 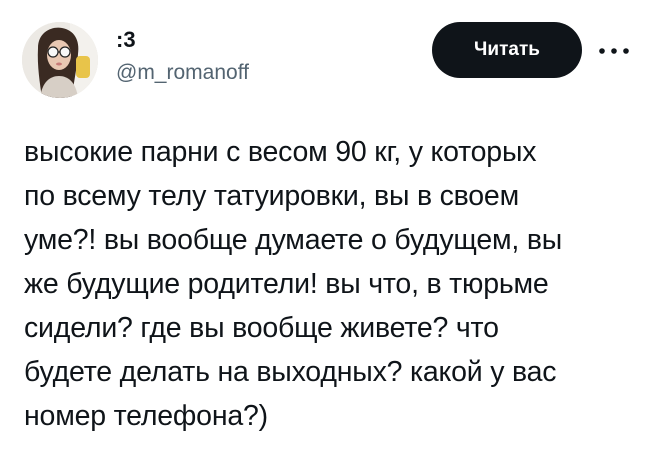 What do you see at coordinates (290, 372) in the screenshot?
I see `tweet-text-line: будете делать на выходных? какой у вас` at bounding box center [290, 372].